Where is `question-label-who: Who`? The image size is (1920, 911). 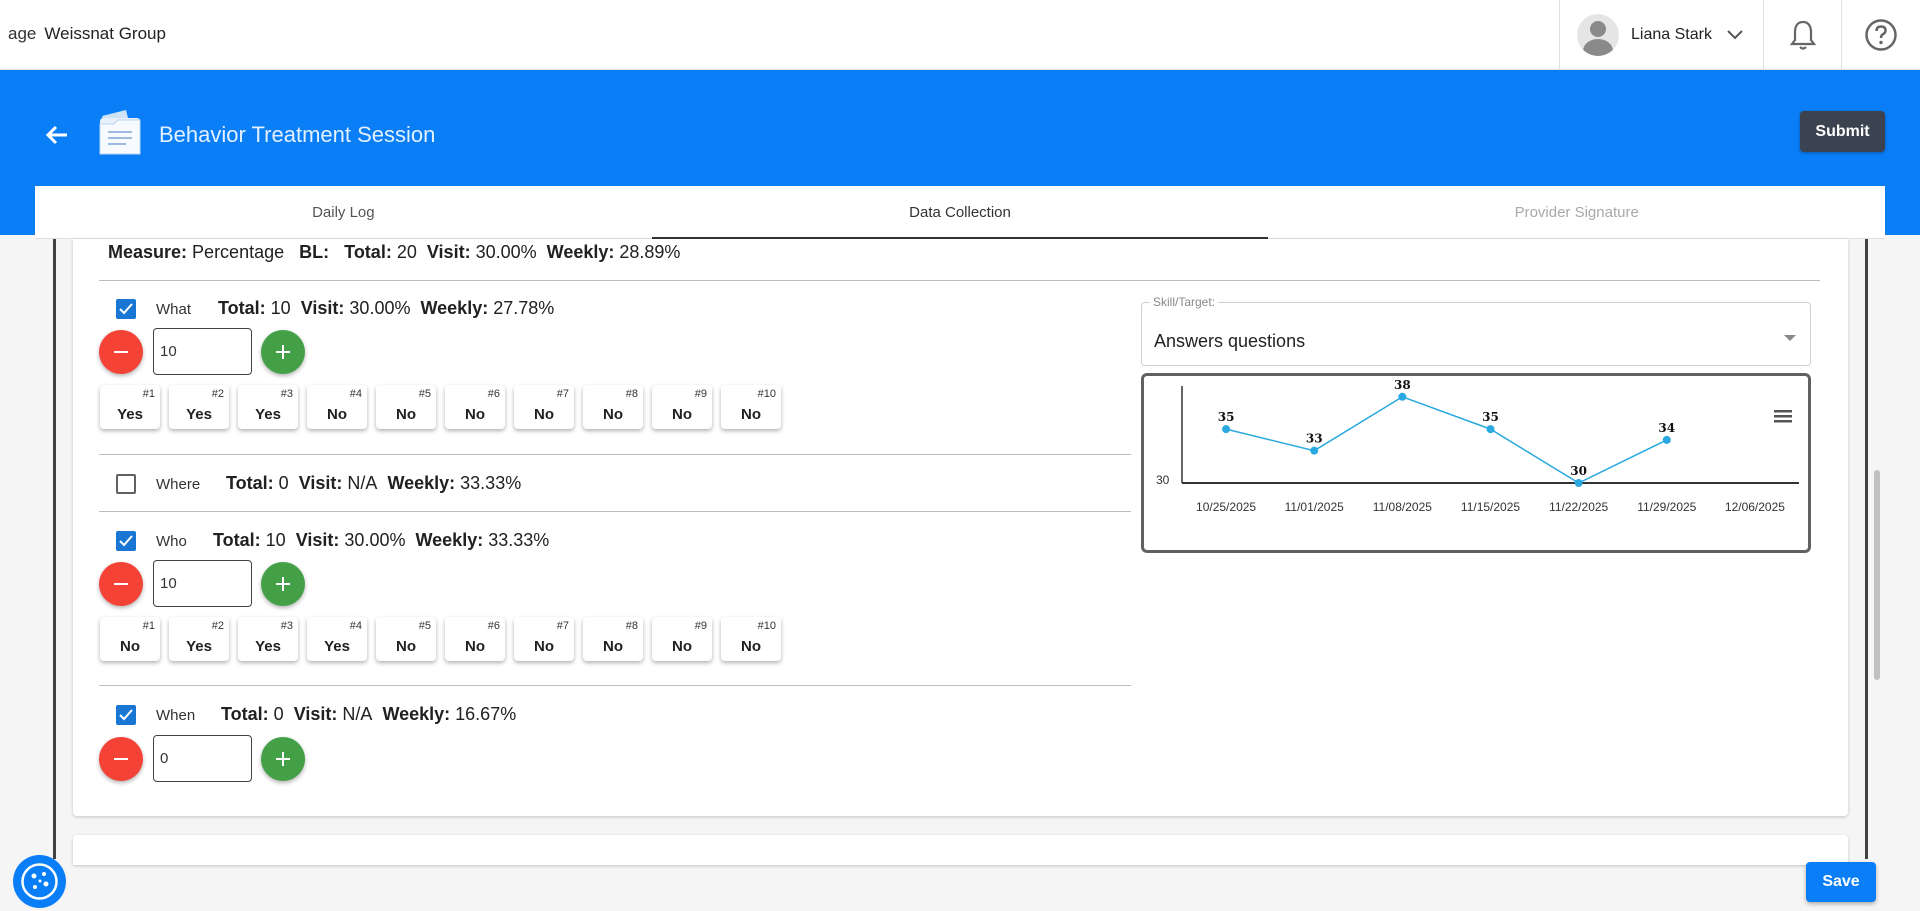
question-label-who: Who is located at coordinates (171, 541).